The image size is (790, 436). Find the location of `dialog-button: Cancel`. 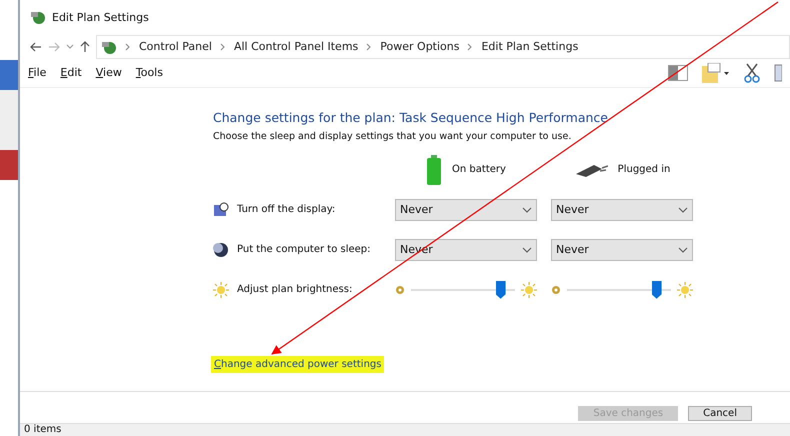

dialog-button: Cancel is located at coordinates (720, 413).